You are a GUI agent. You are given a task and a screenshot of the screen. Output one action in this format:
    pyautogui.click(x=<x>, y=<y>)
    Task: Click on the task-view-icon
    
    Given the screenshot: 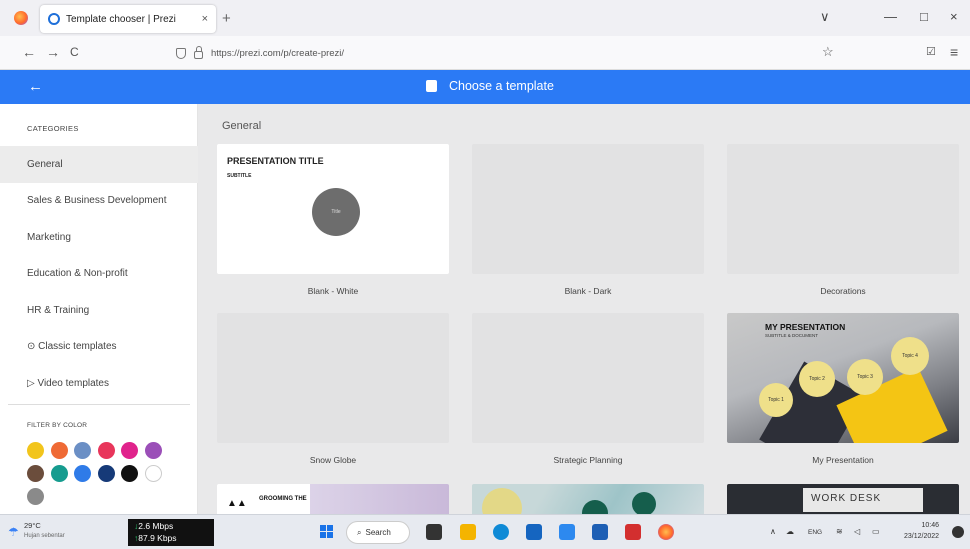 What is the action you would take?
    pyautogui.click(x=434, y=532)
    